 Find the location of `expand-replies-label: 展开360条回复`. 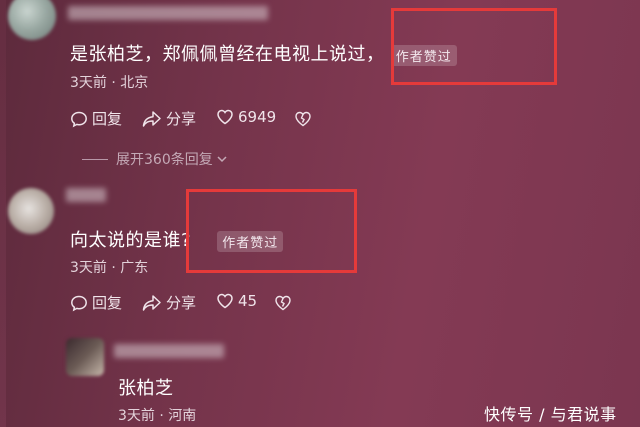

expand-replies-label: 展开360条回复 is located at coordinates (164, 160).